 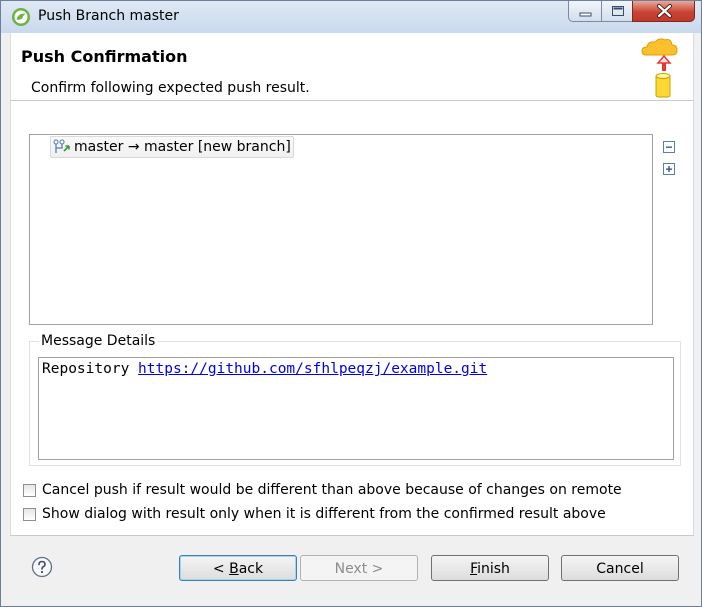 I want to click on back-button: < Back, so click(x=238, y=568).